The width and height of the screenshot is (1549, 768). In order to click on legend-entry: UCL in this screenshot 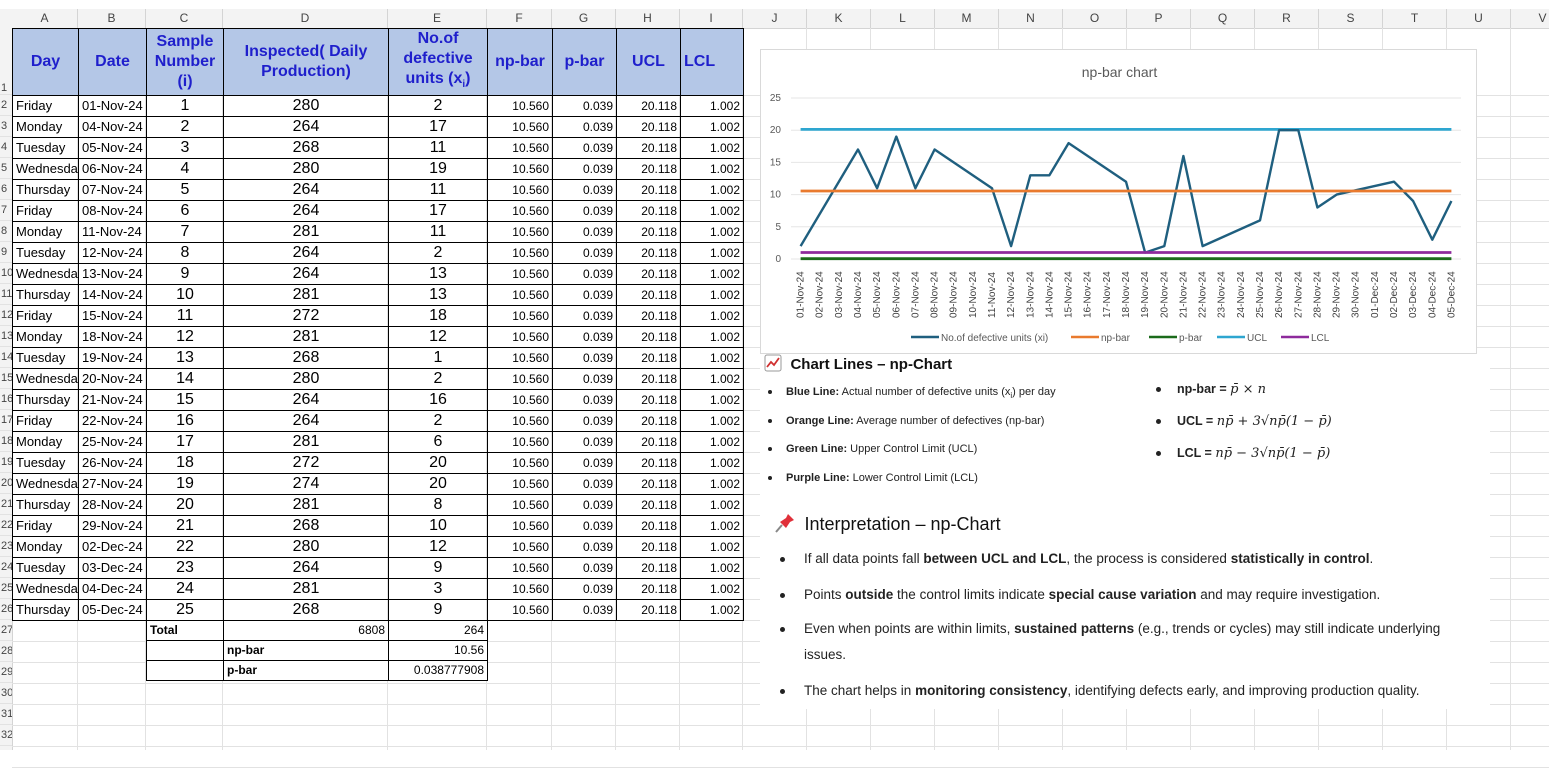, I will do `click(1257, 338)`.